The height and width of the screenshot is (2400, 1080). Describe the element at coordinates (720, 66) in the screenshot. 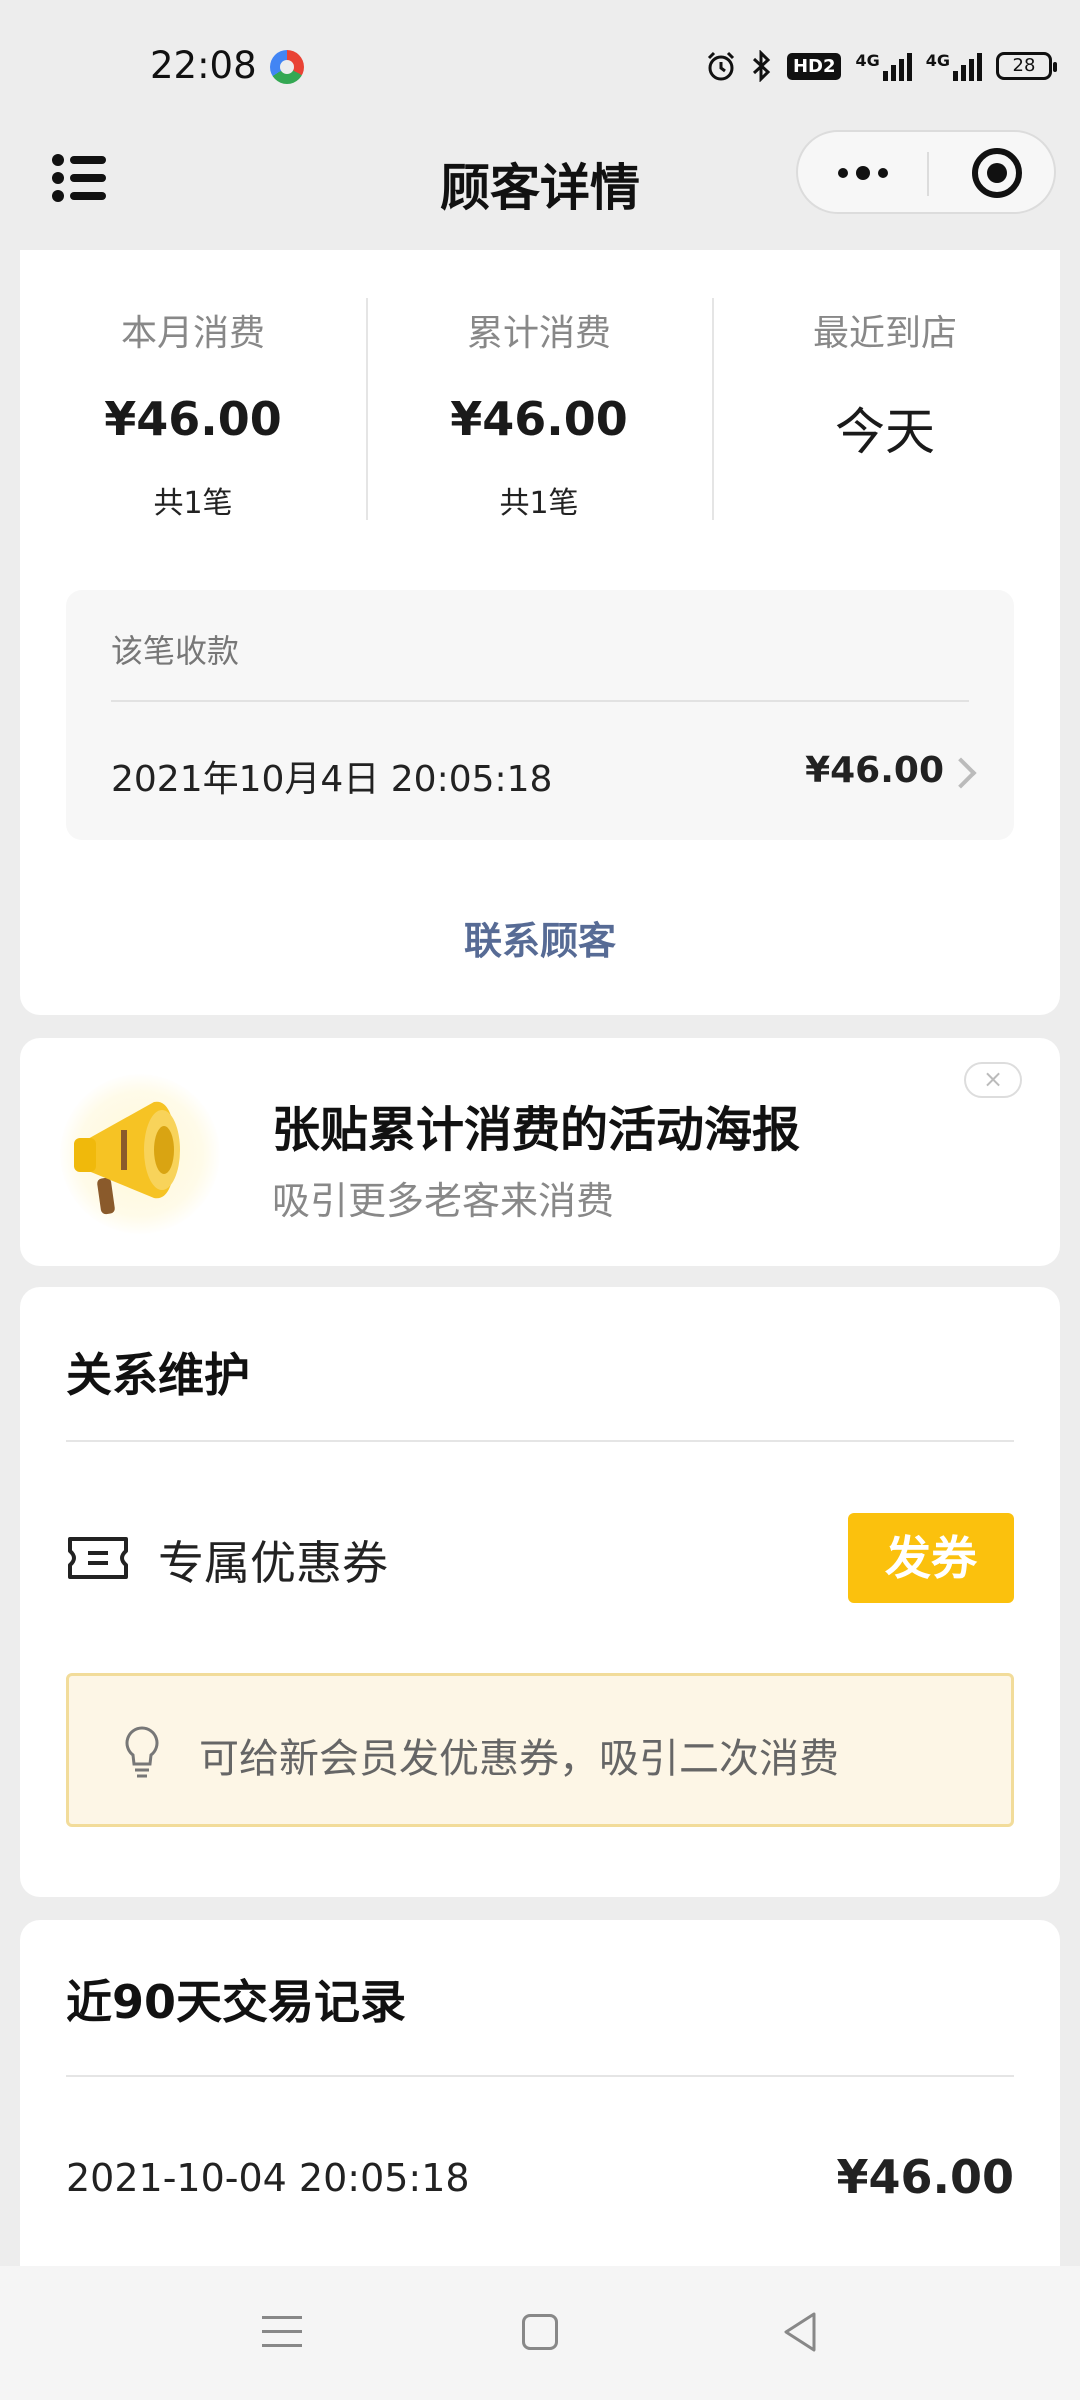

I see `alarm-icon` at that location.